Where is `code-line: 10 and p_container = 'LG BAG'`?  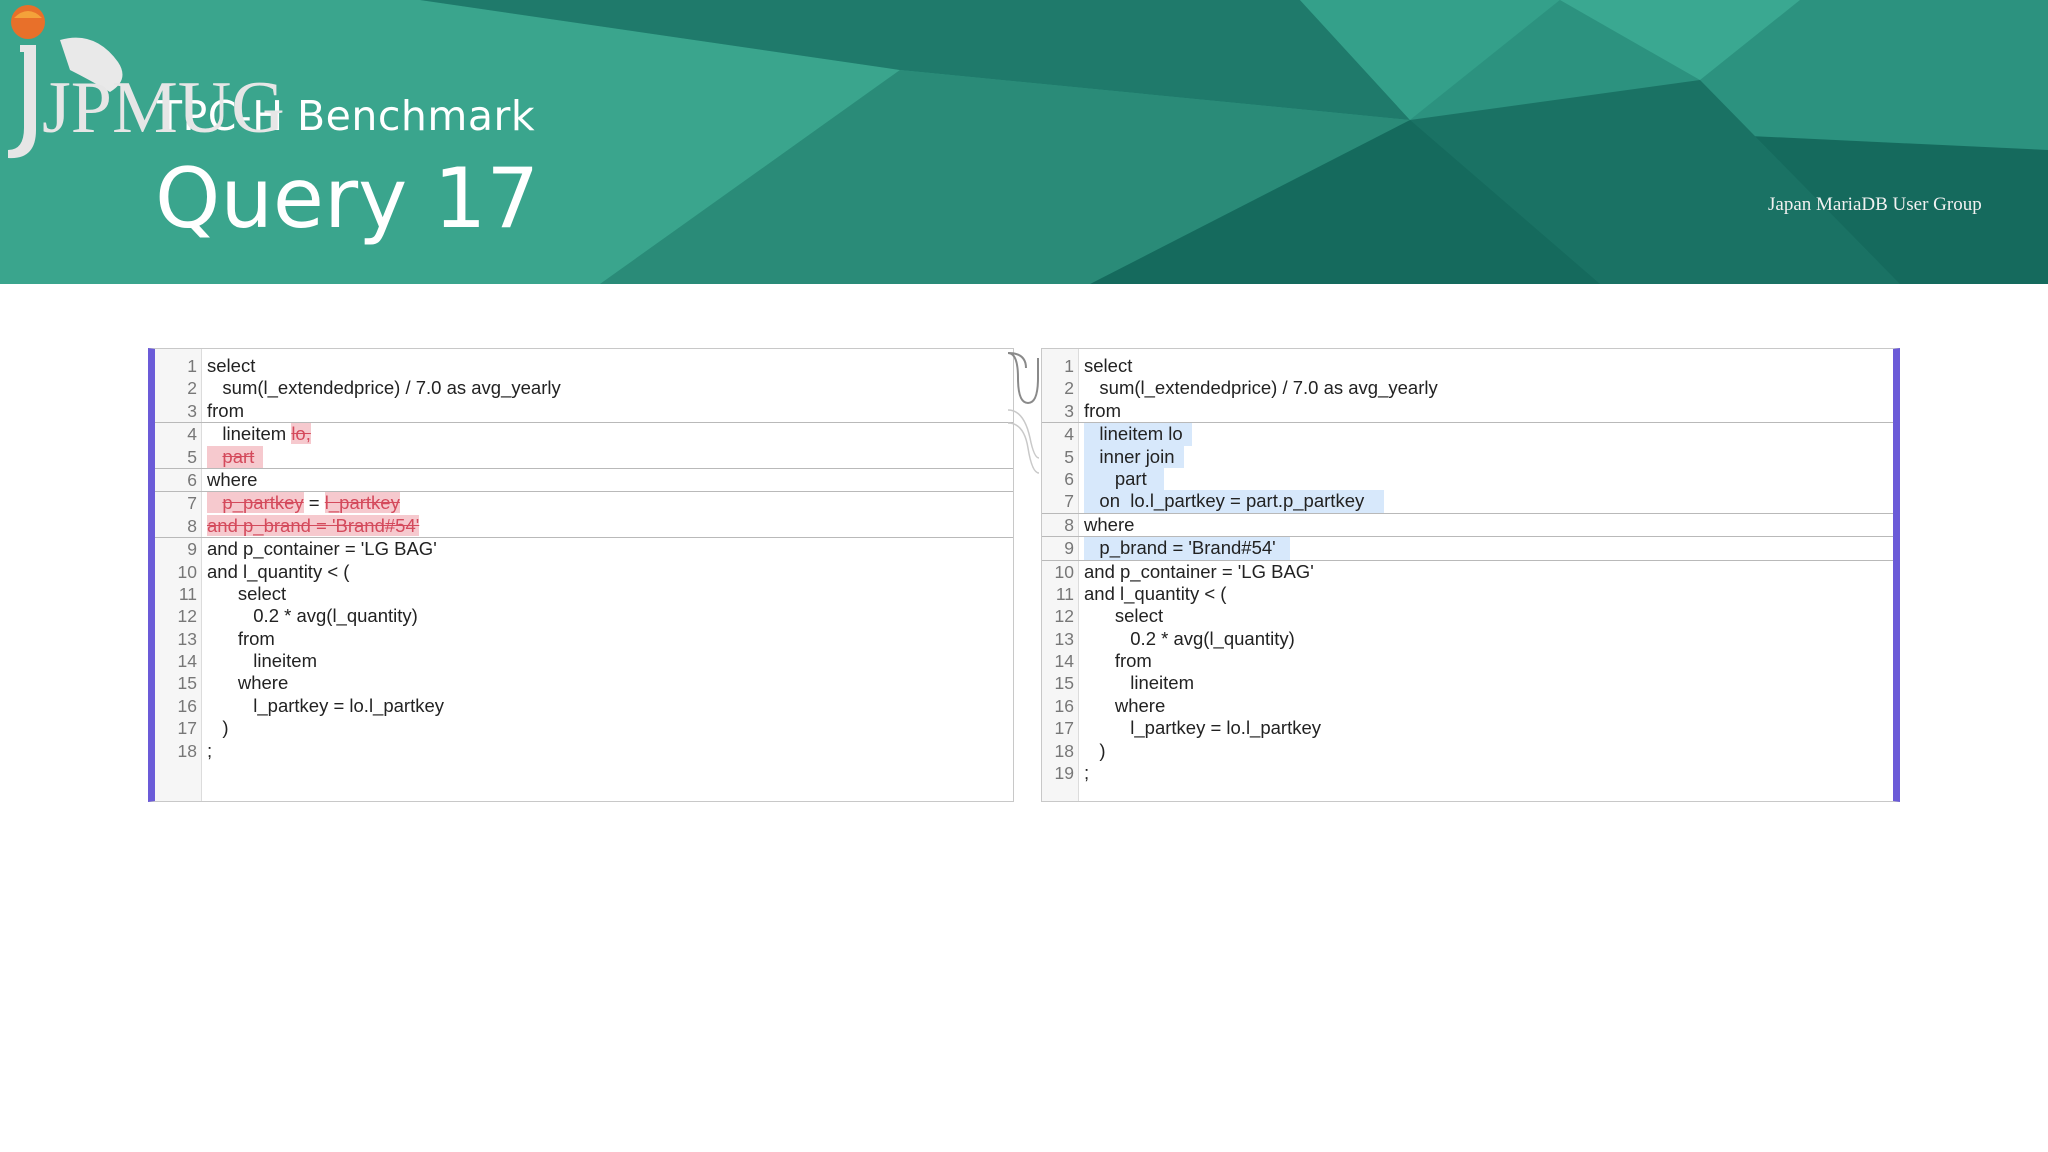
code-line: 10 and p_container = 'LG BAG' is located at coordinates (1184, 571).